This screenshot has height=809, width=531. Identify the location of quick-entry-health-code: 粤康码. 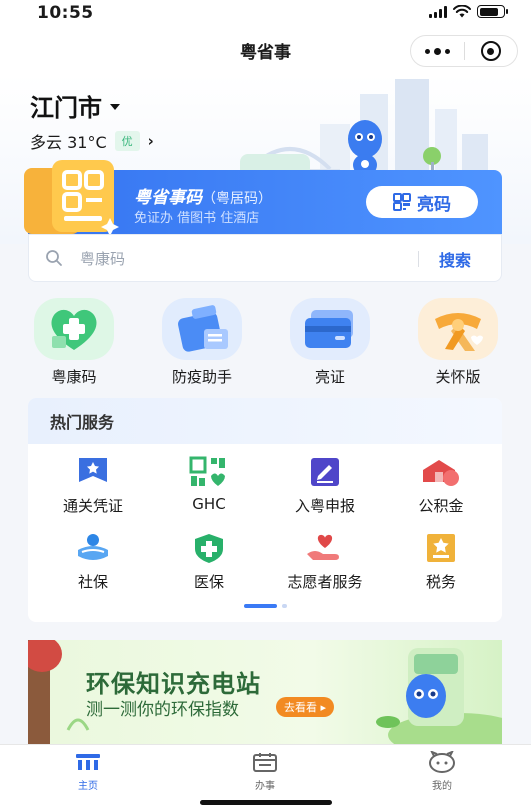
(74, 342).